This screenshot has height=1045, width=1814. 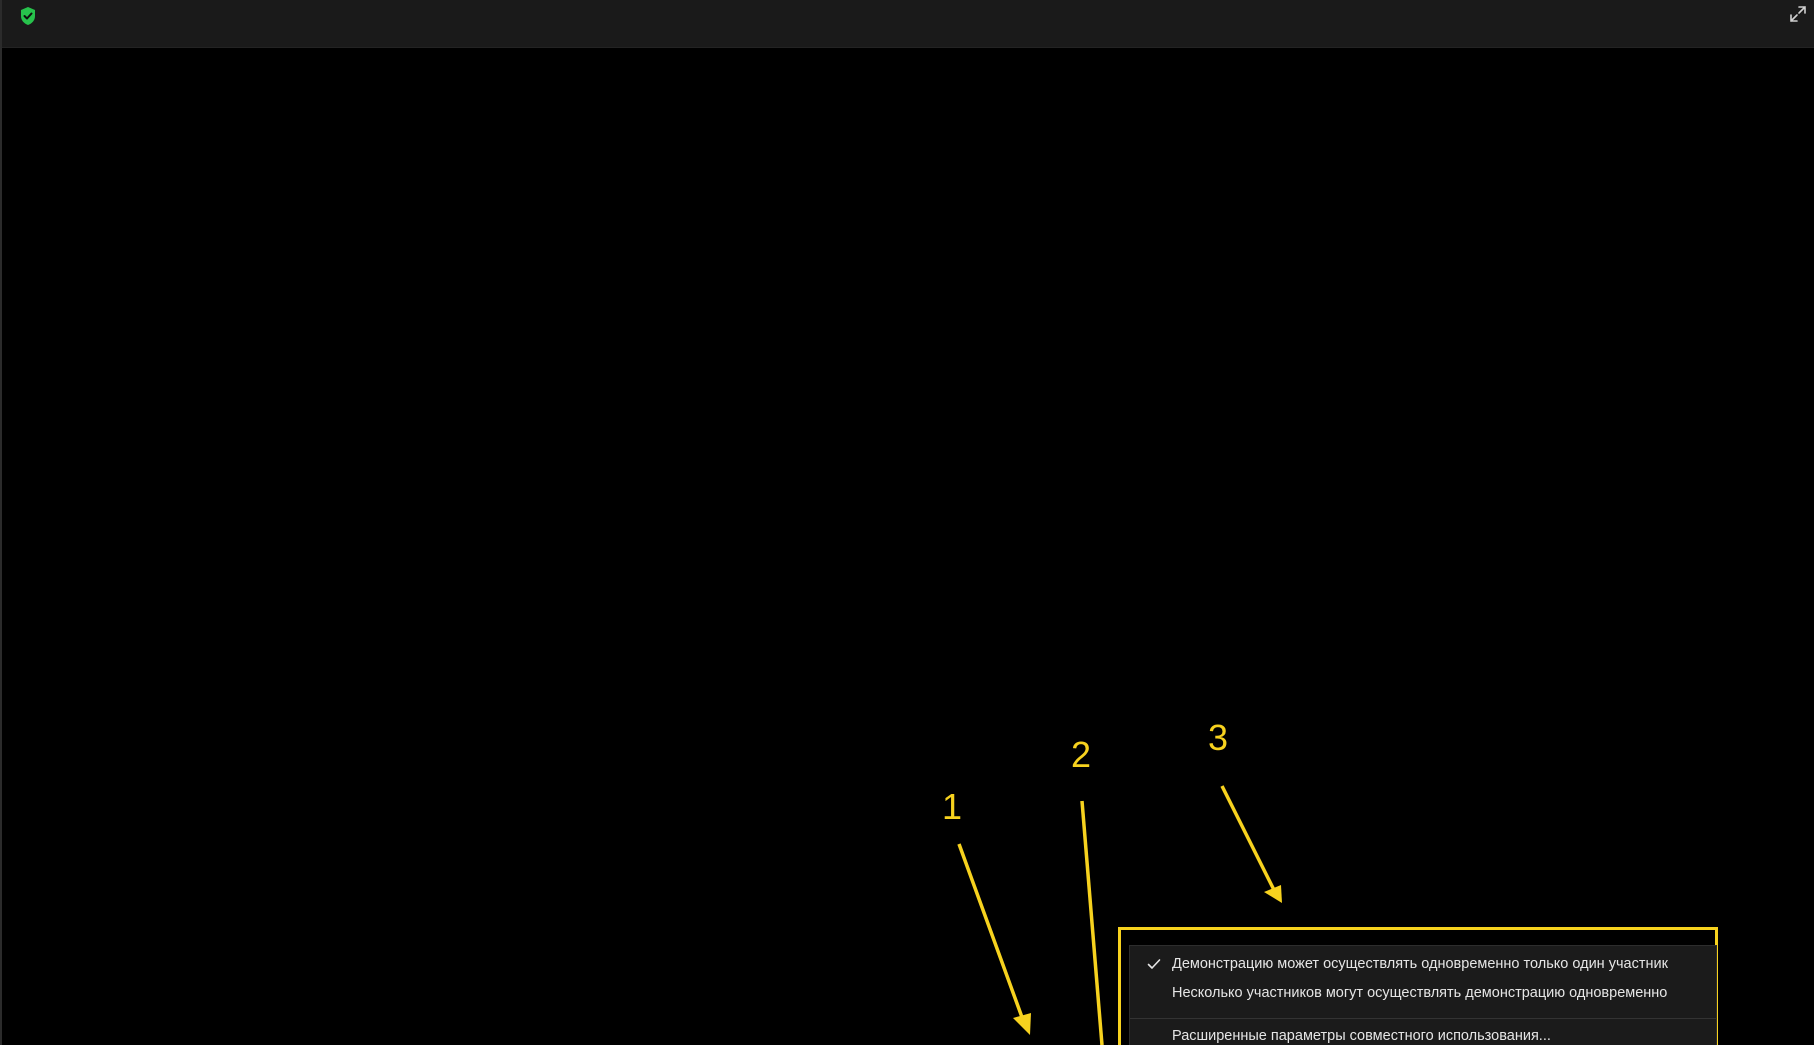 I want to click on shield-check-icon, so click(x=28, y=16).